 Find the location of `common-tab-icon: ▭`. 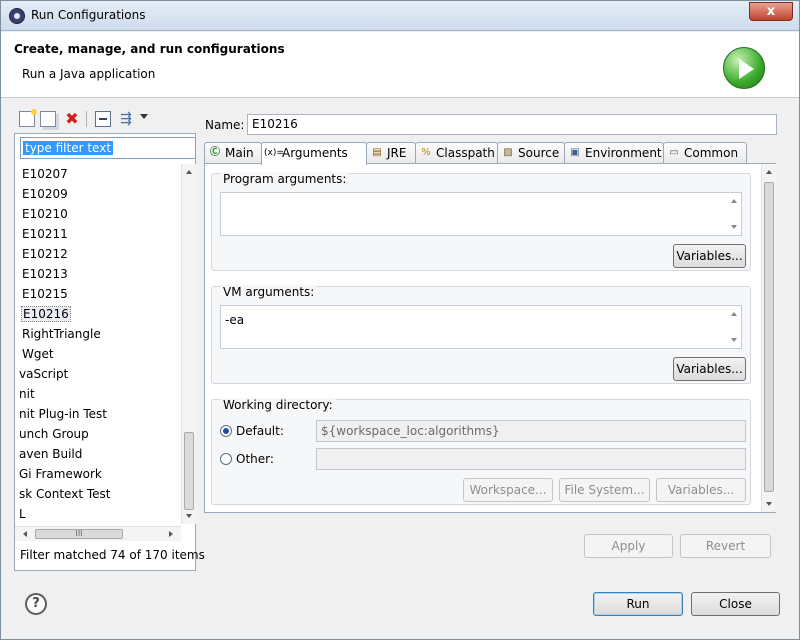

common-tab-icon: ▭ is located at coordinates (674, 152).